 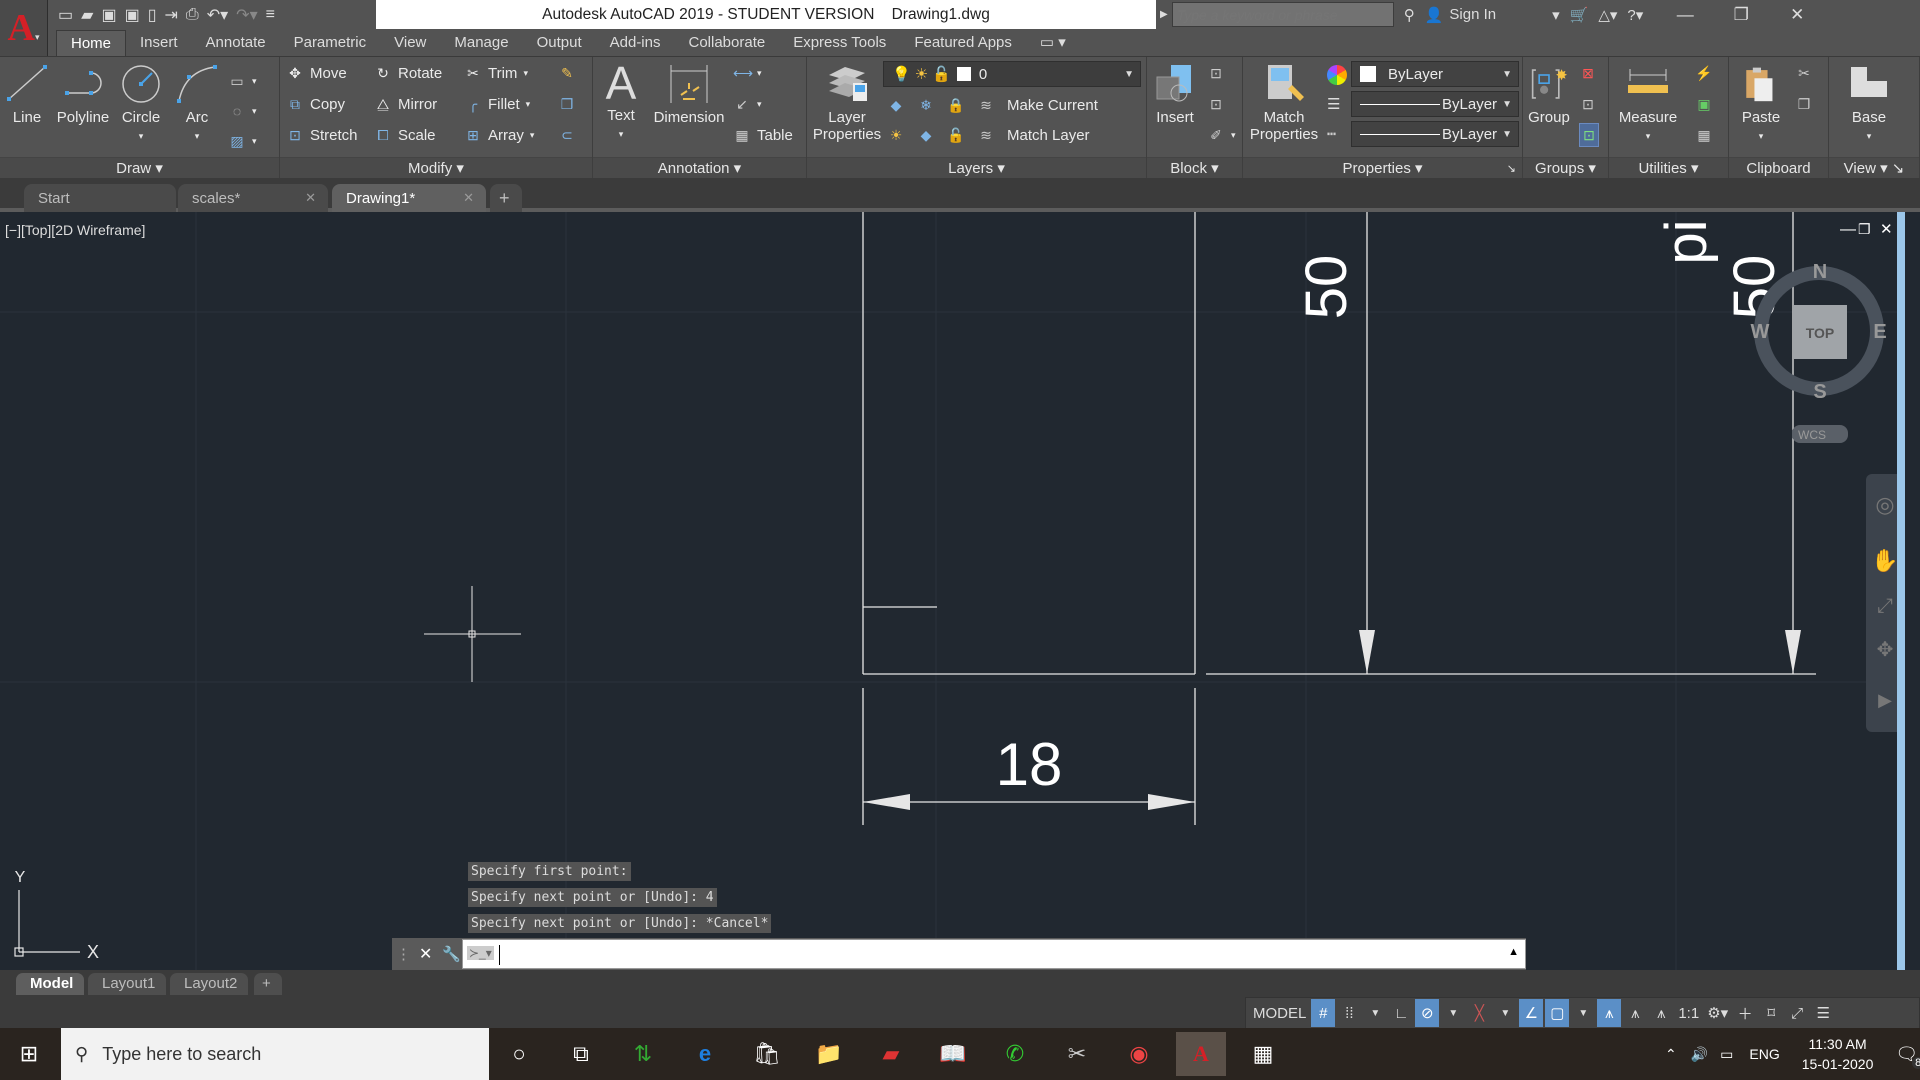 What do you see at coordinates (1077, 1054) in the screenshot?
I see `snipping-tool-icon: ✂` at bounding box center [1077, 1054].